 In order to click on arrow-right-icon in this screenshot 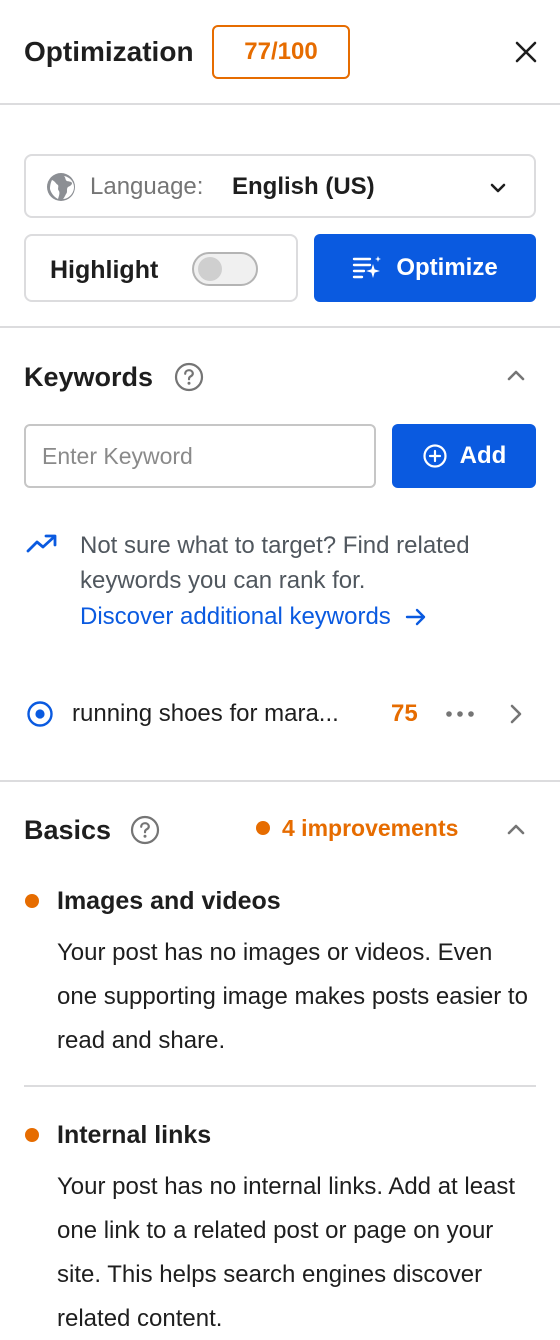, I will do `click(415, 617)`.